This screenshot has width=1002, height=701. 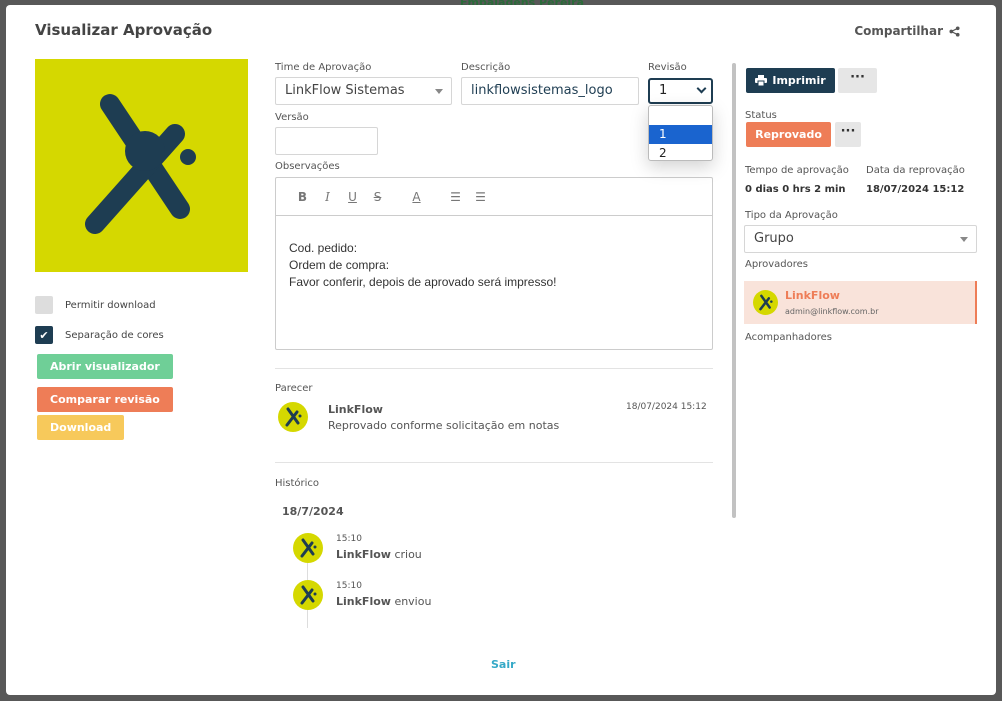 I want to click on color-separation-label: Separação de cores, so click(x=114, y=335).